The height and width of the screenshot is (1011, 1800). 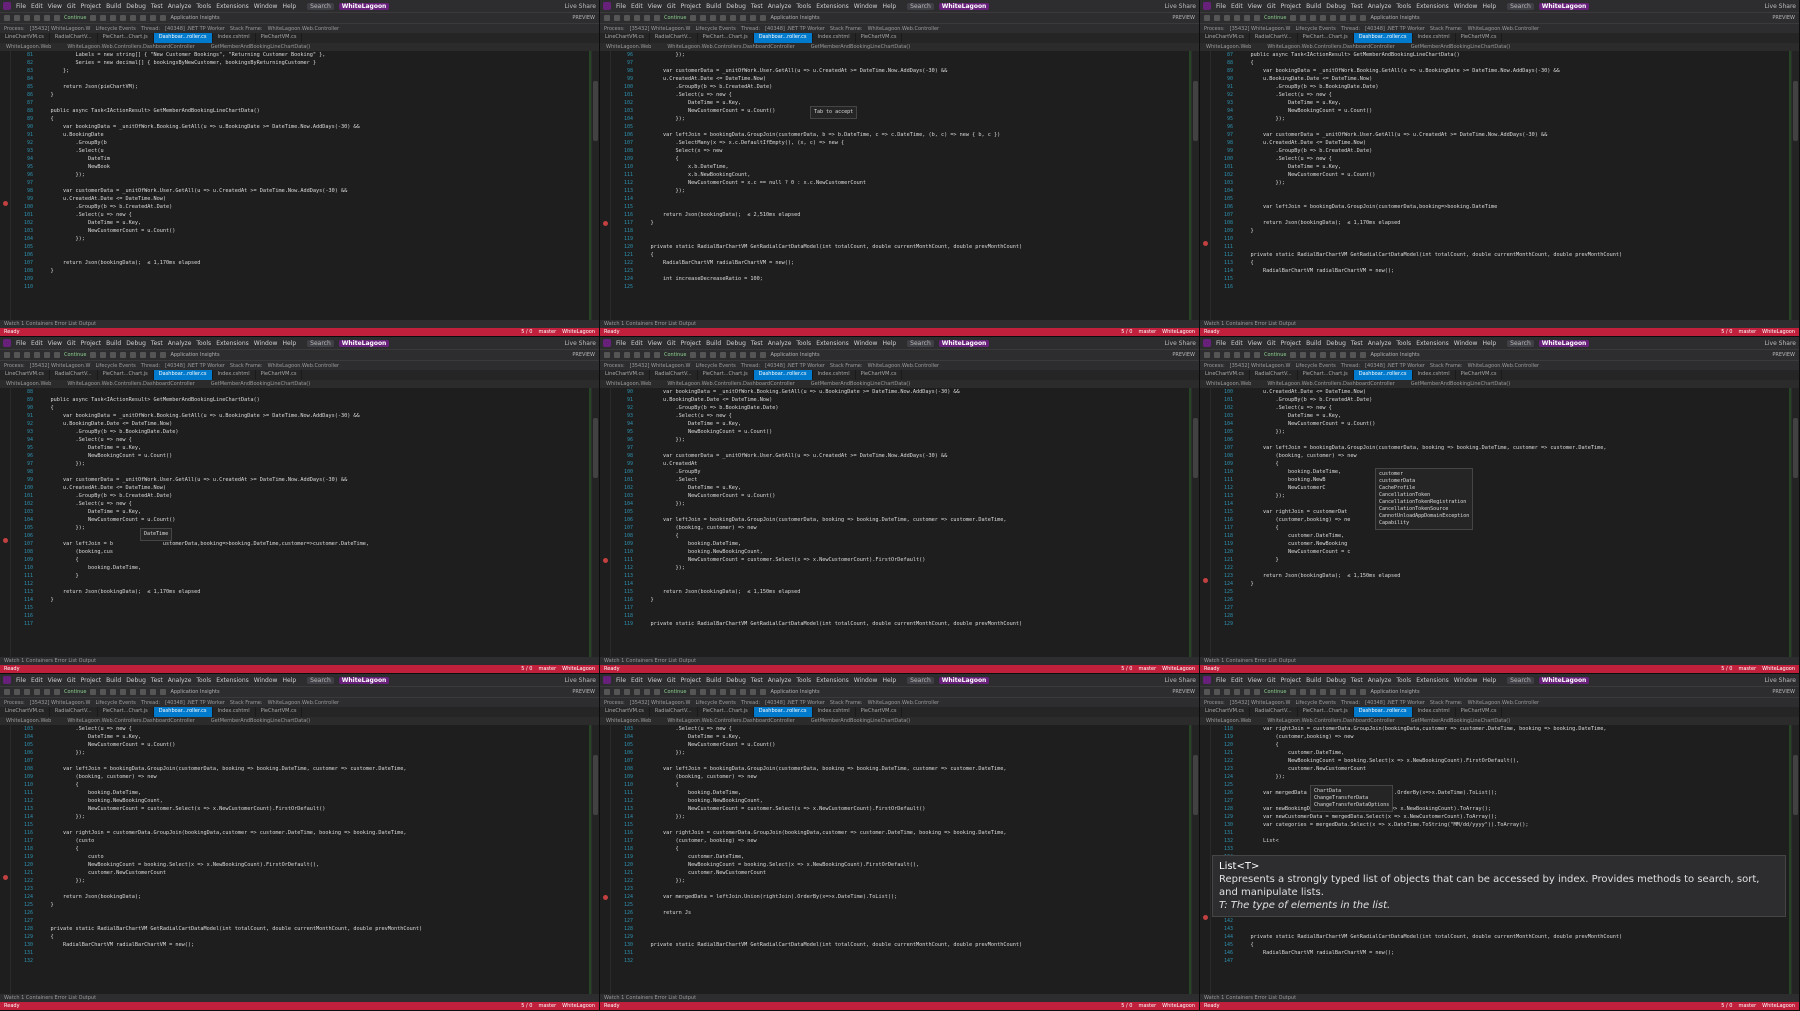 I want to click on menu-item-file: File, so click(x=21, y=343).